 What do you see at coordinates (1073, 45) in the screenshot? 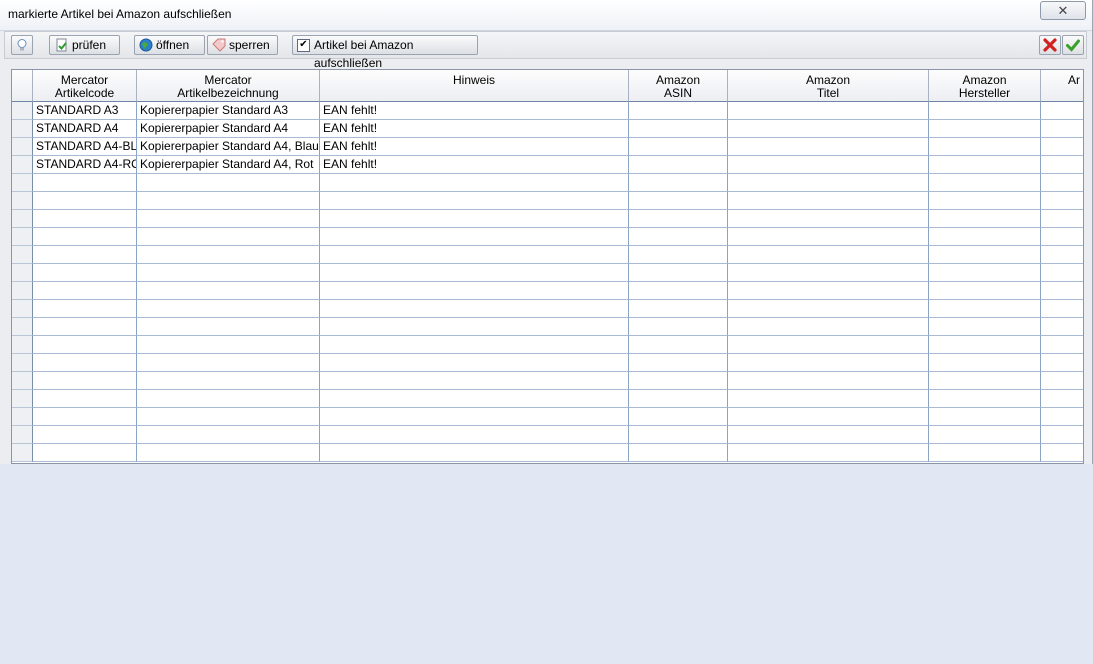
I see `accept-button` at bounding box center [1073, 45].